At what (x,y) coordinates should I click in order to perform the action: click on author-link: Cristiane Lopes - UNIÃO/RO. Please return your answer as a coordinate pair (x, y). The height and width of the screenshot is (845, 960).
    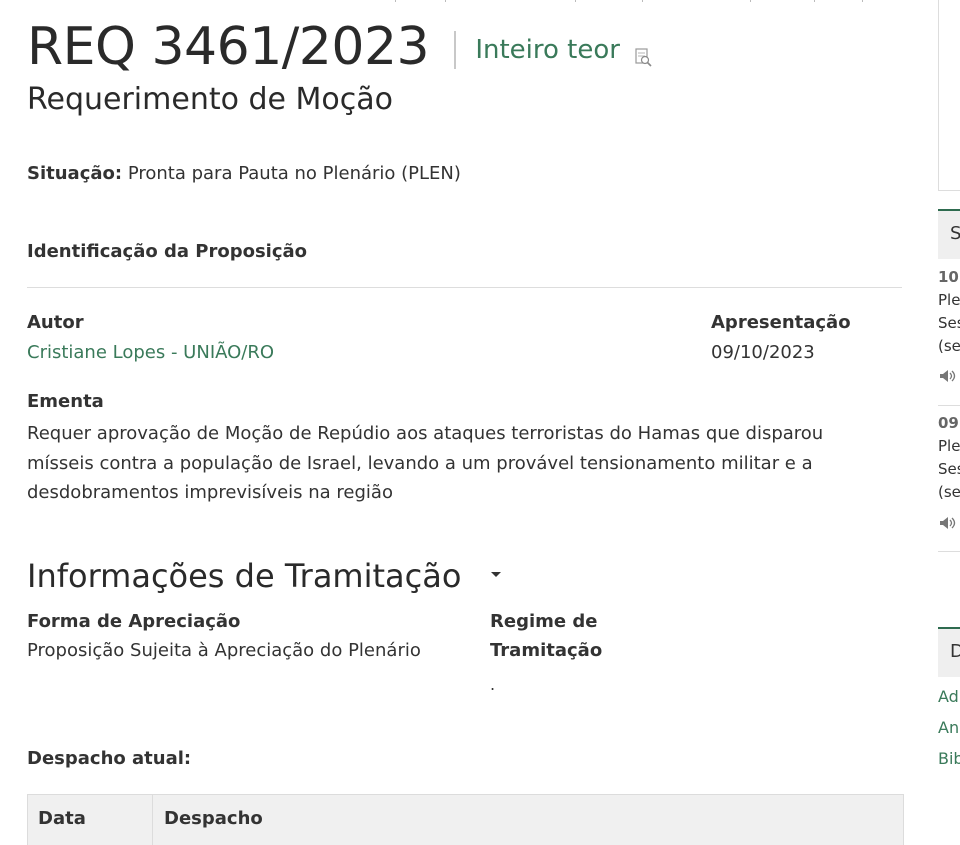
    Looking at the image, I should click on (150, 352).